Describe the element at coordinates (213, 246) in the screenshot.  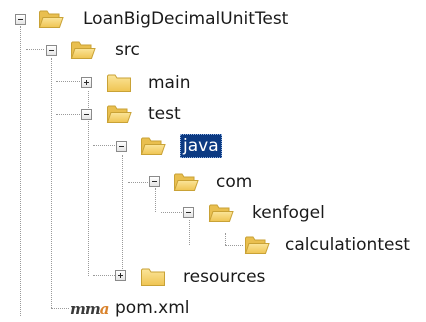
I see `tree-node-calculationtest: calculationtest` at that location.